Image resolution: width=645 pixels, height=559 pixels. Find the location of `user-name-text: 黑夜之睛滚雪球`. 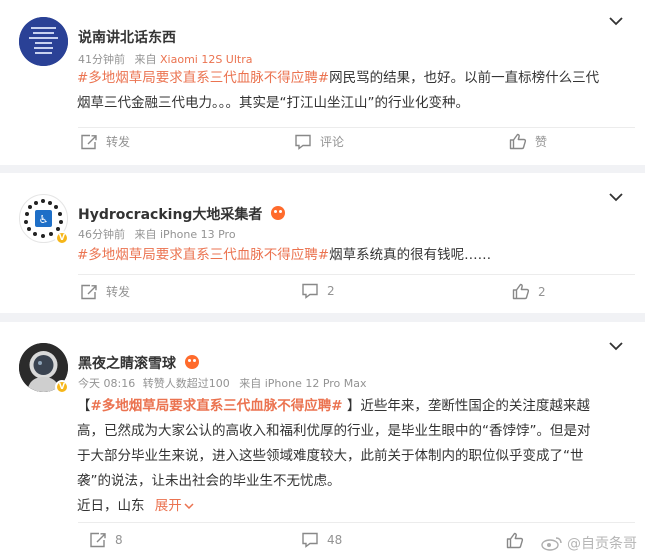

user-name-text: 黑夜之睛滚雪球 is located at coordinates (127, 364).